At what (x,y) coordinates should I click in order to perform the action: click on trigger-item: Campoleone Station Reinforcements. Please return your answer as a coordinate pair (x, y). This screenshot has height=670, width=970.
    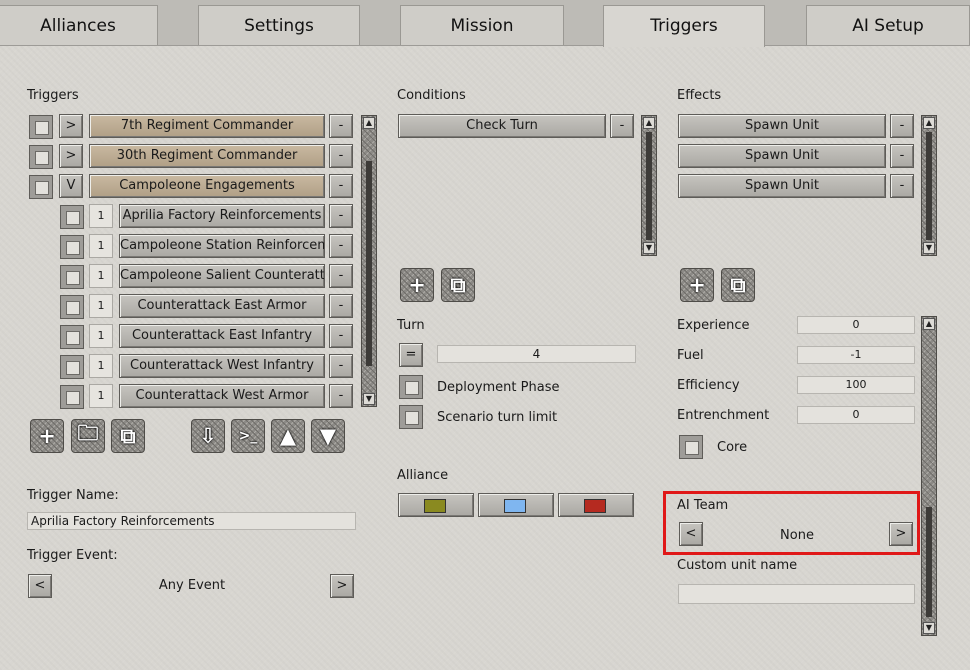
    Looking at the image, I should click on (222, 246).